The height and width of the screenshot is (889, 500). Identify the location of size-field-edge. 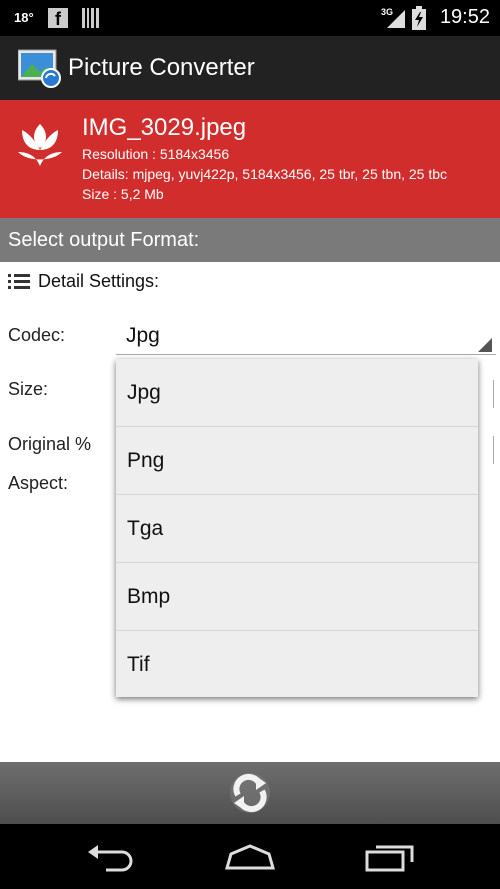
(493, 394).